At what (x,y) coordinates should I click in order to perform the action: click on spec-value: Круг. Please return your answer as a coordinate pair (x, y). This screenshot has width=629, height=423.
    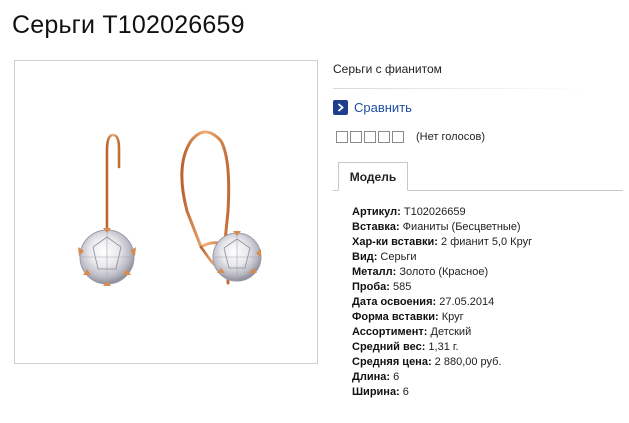
    Looking at the image, I should click on (451, 317).